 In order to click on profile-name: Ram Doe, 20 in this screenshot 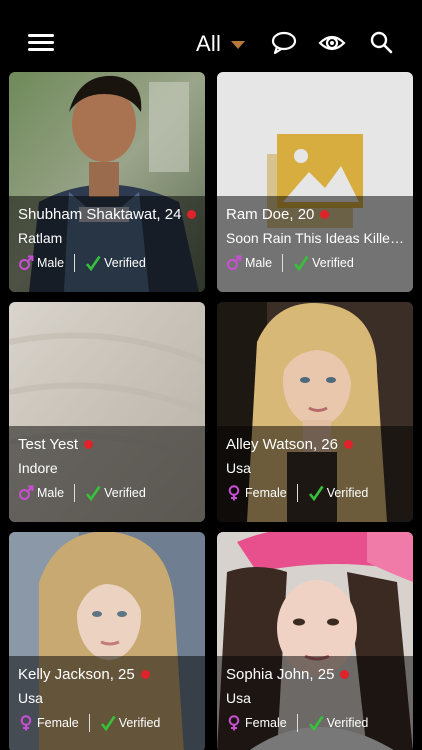, I will do `click(270, 214)`.